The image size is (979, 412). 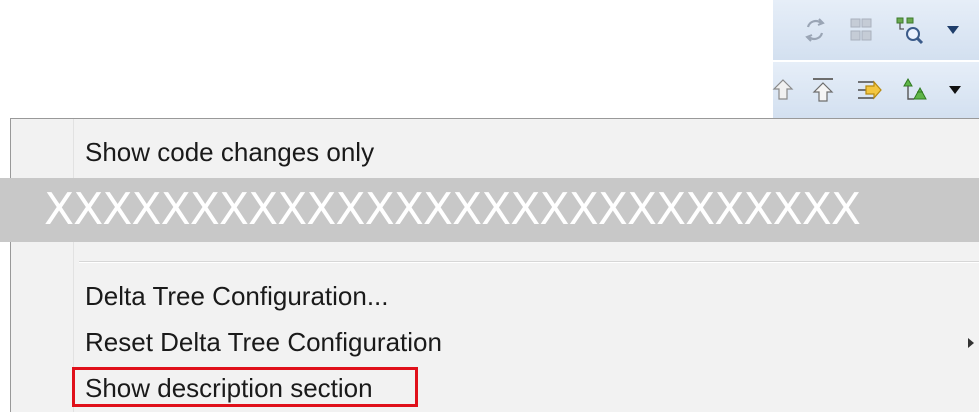 What do you see at coordinates (229, 388) in the screenshot?
I see `menu-item-label: Show description section` at bounding box center [229, 388].